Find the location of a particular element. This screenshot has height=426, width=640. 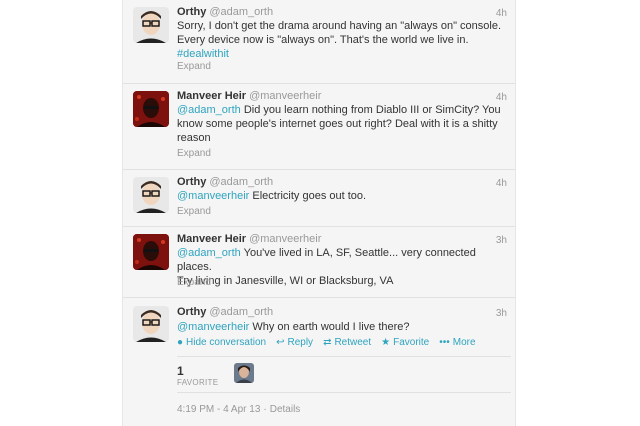

favorite-label: Favorite is located at coordinates (411, 342).